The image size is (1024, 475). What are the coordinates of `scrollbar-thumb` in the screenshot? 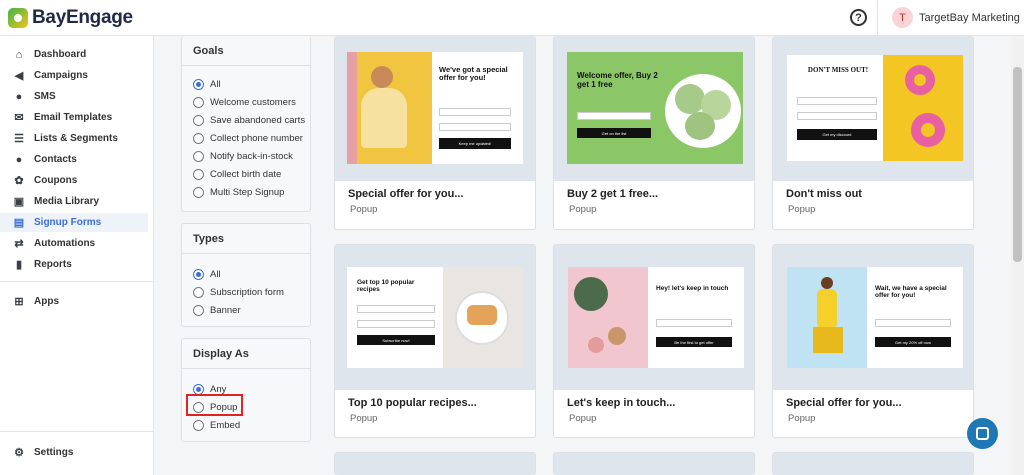 It's located at (1017, 164).